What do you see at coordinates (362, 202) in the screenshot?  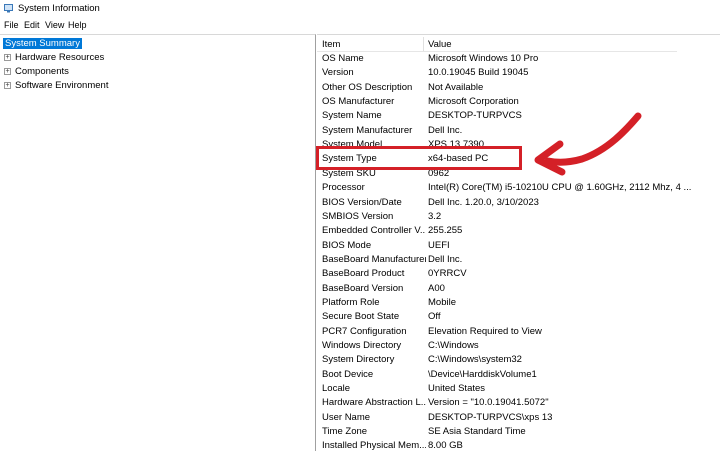 I see `item-cell: BIOS Version/Date` at bounding box center [362, 202].